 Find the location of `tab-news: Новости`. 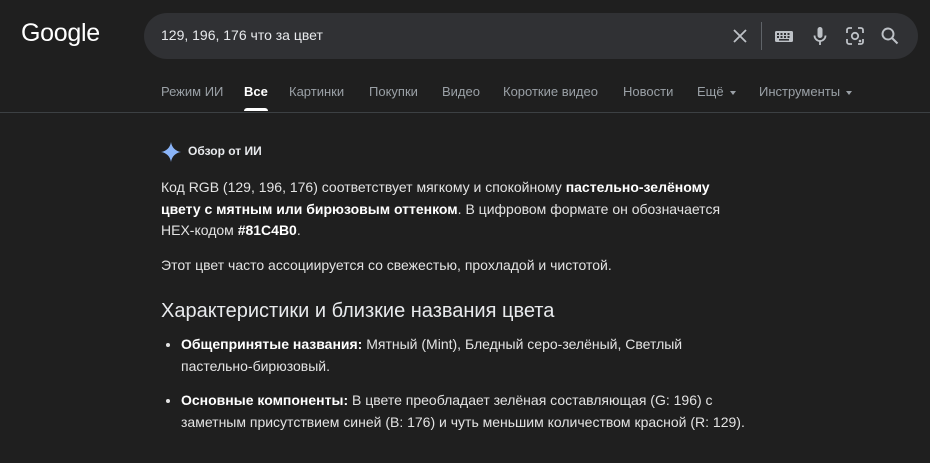

tab-news: Новости is located at coordinates (648, 91).